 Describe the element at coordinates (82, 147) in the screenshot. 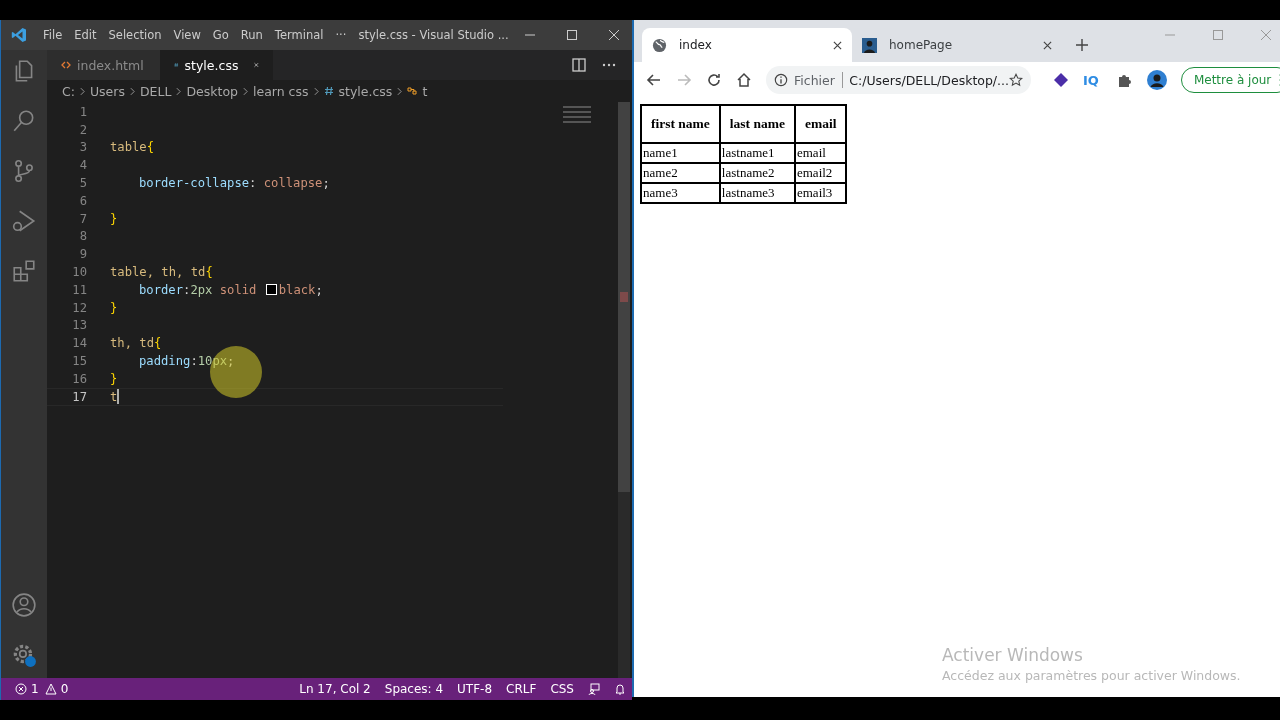

I see `line-number: 3` at that location.